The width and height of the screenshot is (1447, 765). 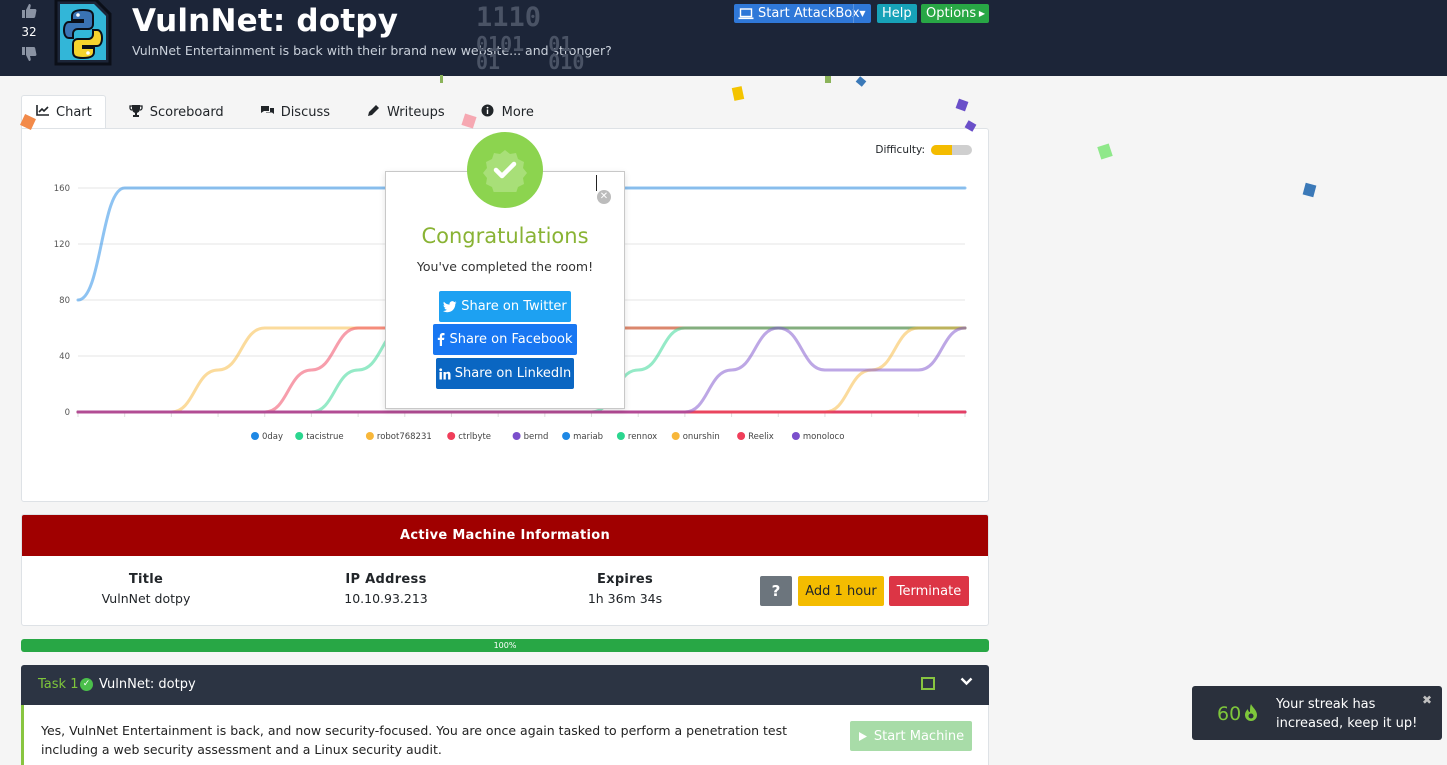 What do you see at coordinates (62, 189) in the screenshot?
I see `y-tick-label: 160` at bounding box center [62, 189].